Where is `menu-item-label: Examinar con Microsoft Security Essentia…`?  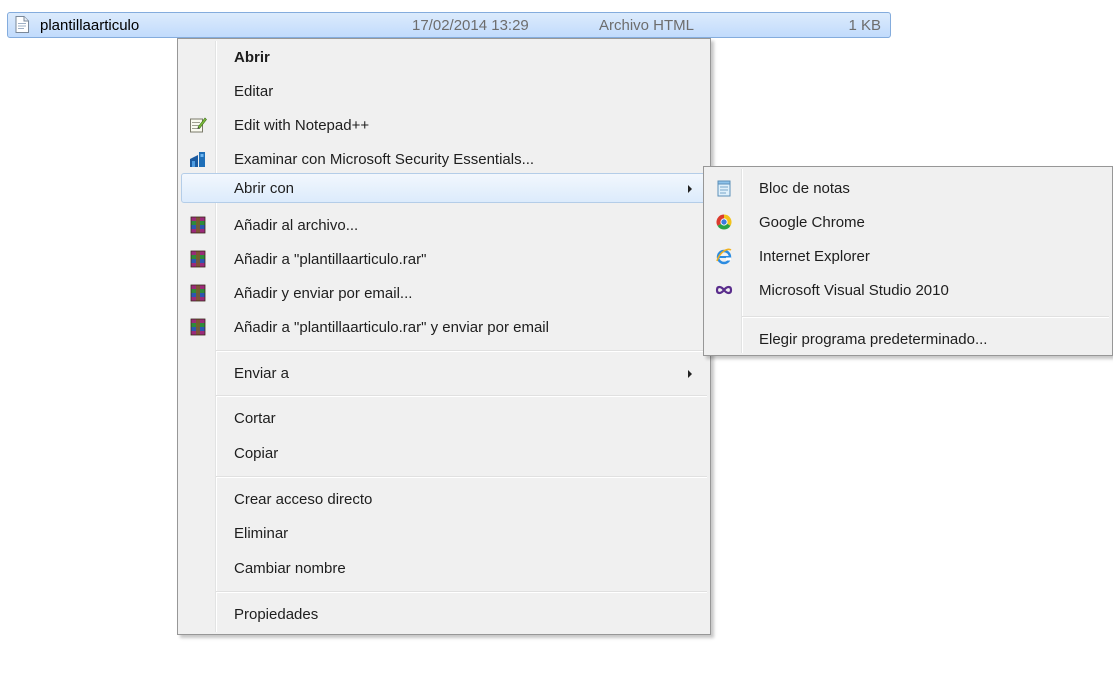
menu-item-label: Examinar con Microsoft Security Essentia… is located at coordinates (384, 159).